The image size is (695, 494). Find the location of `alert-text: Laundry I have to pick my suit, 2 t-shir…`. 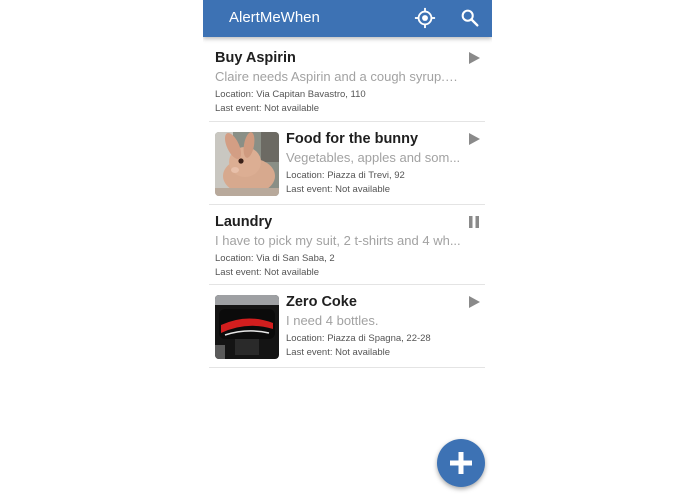

alert-text: Laundry I have to pick my suit, 2 t-shir… is located at coordinates (338, 246).